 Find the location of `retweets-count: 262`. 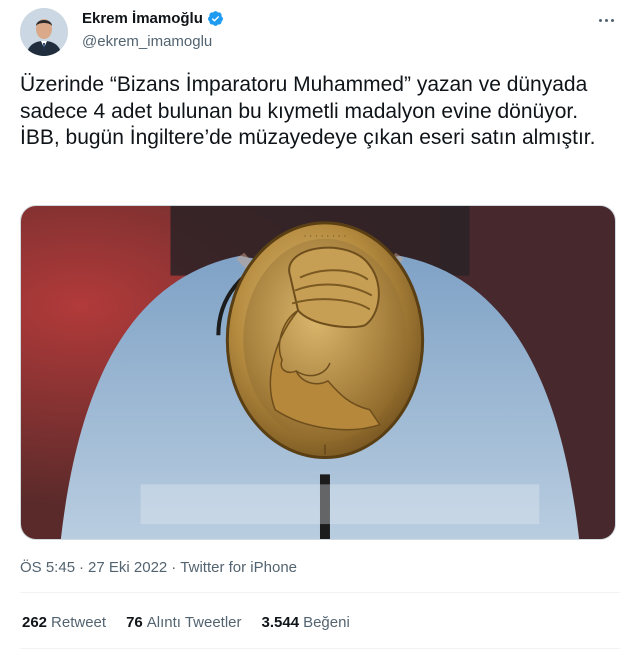

retweets-count: 262 is located at coordinates (35, 622).